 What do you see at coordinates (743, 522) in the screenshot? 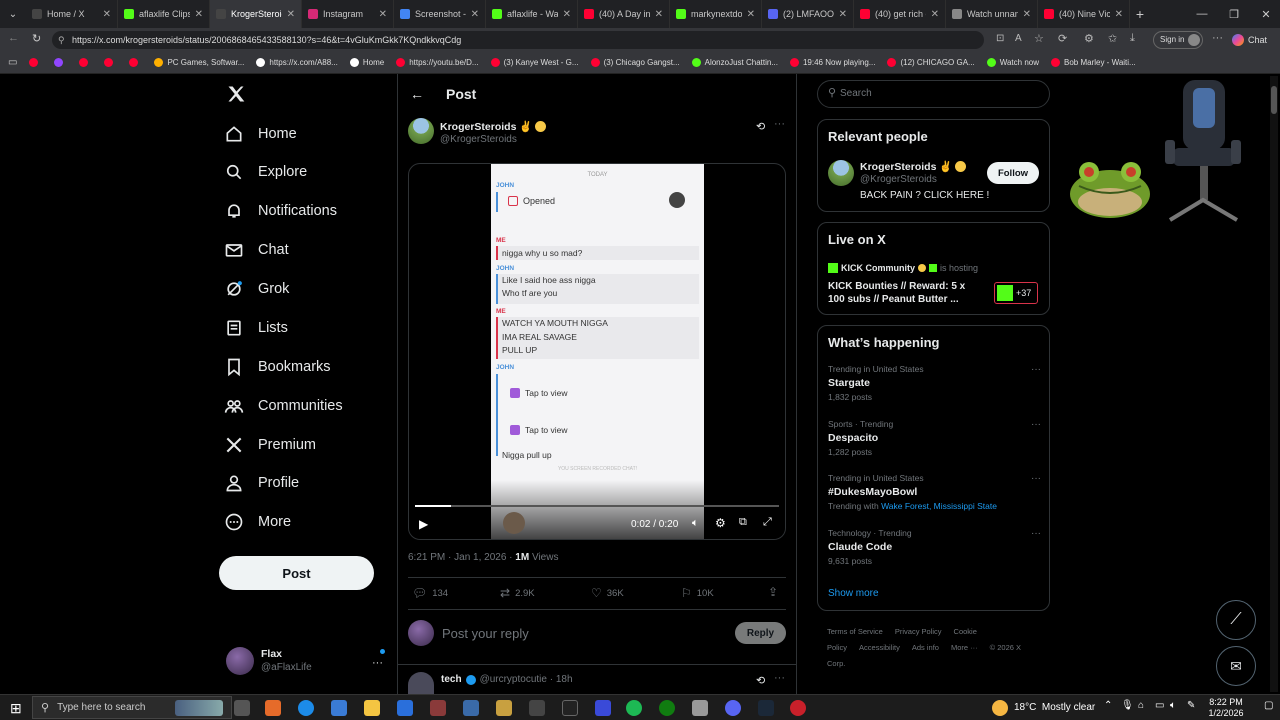
I see `pip-icon: ⧉` at bounding box center [743, 522].